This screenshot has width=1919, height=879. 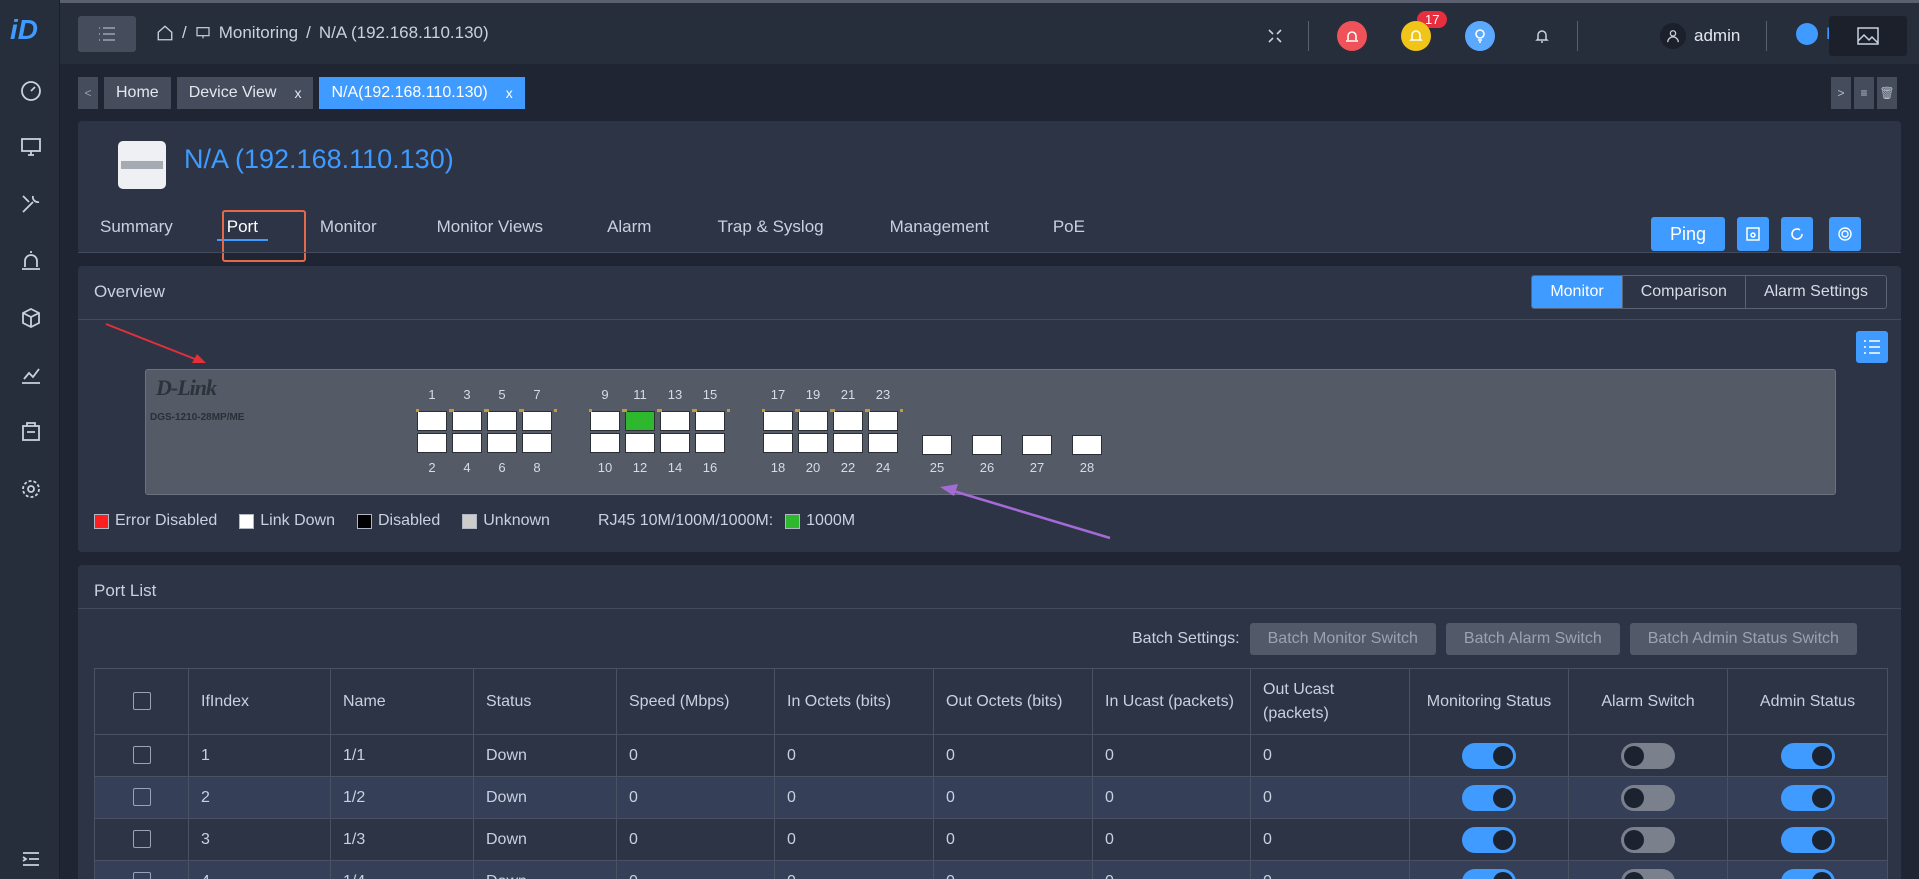 What do you see at coordinates (1673, 36) in the screenshot?
I see `user-avatar-icon` at bounding box center [1673, 36].